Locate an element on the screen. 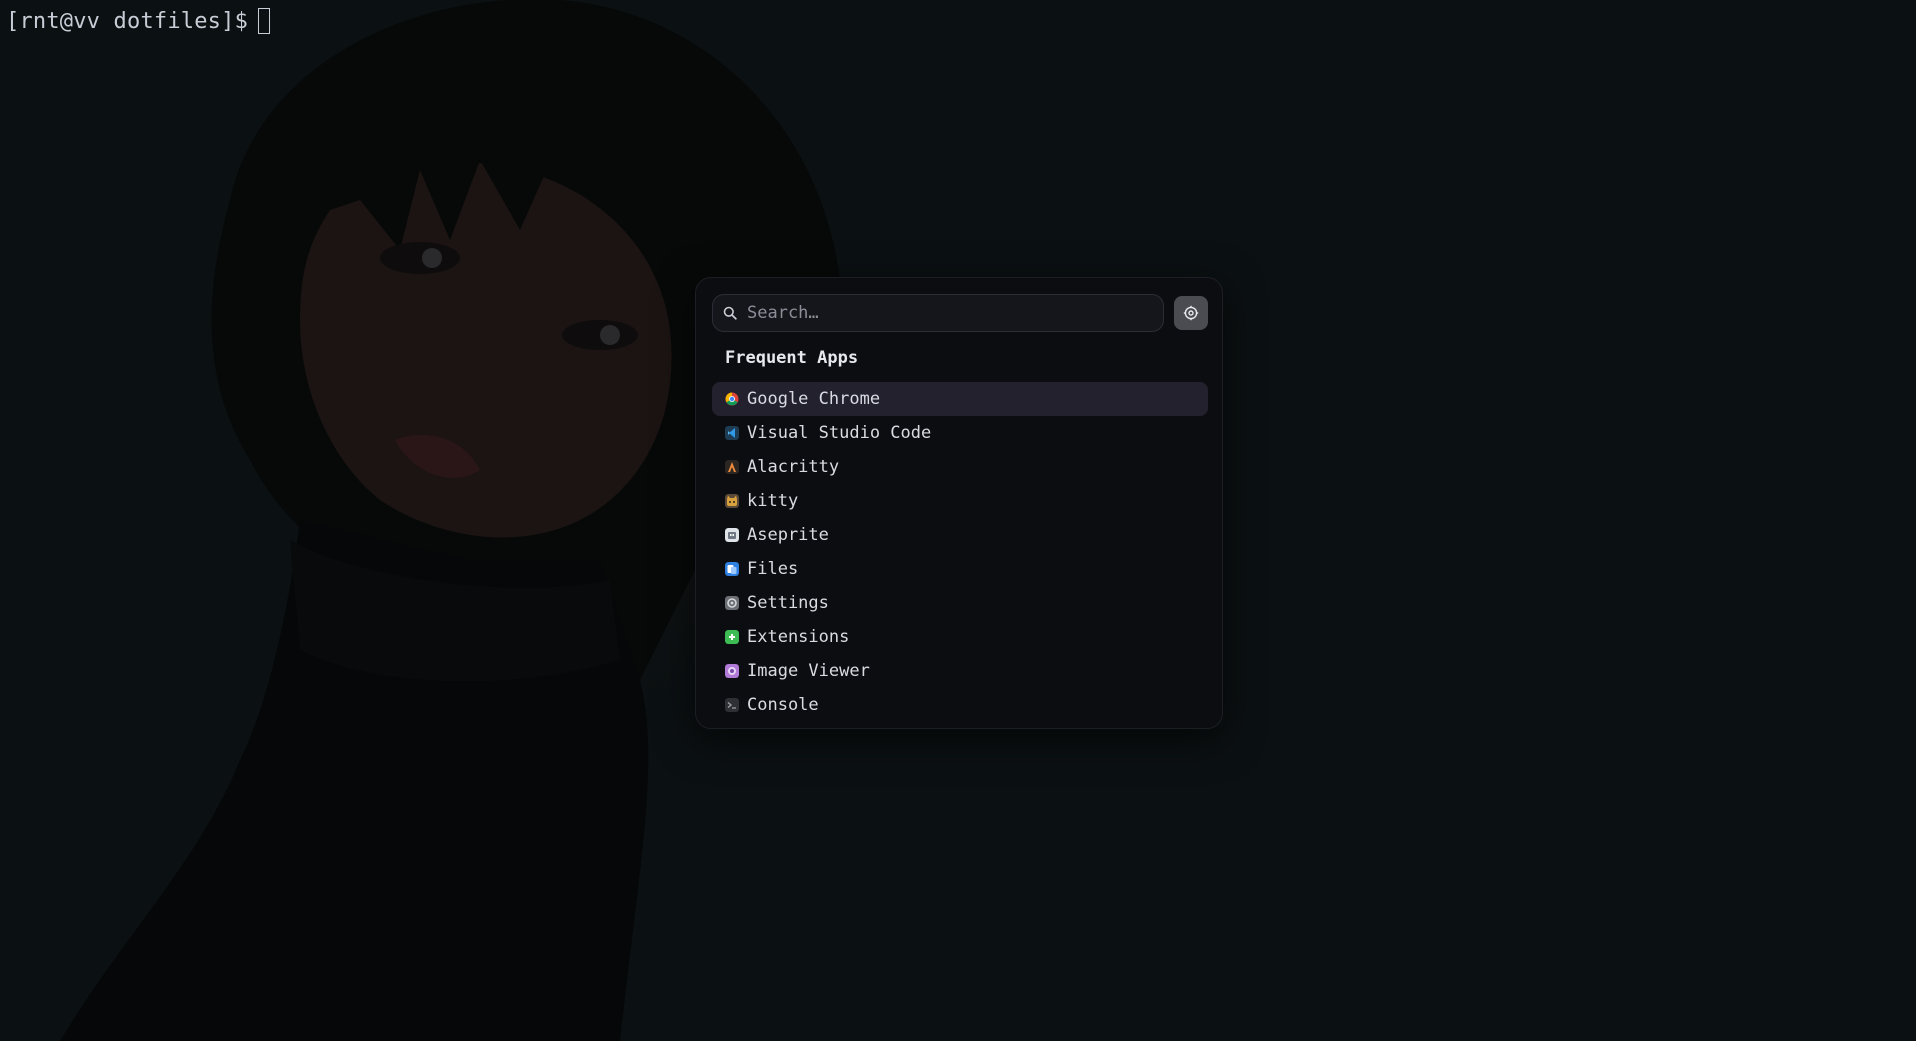 This screenshot has width=1916, height=1041. image-viewer-icon is located at coordinates (732, 671).